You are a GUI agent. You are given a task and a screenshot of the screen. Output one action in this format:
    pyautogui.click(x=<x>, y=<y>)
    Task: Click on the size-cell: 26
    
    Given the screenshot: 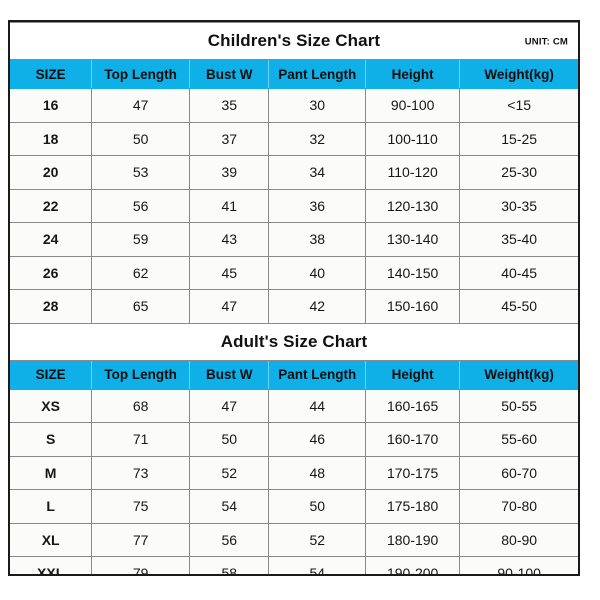 What is the action you would take?
    pyautogui.click(x=51, y=272)
    